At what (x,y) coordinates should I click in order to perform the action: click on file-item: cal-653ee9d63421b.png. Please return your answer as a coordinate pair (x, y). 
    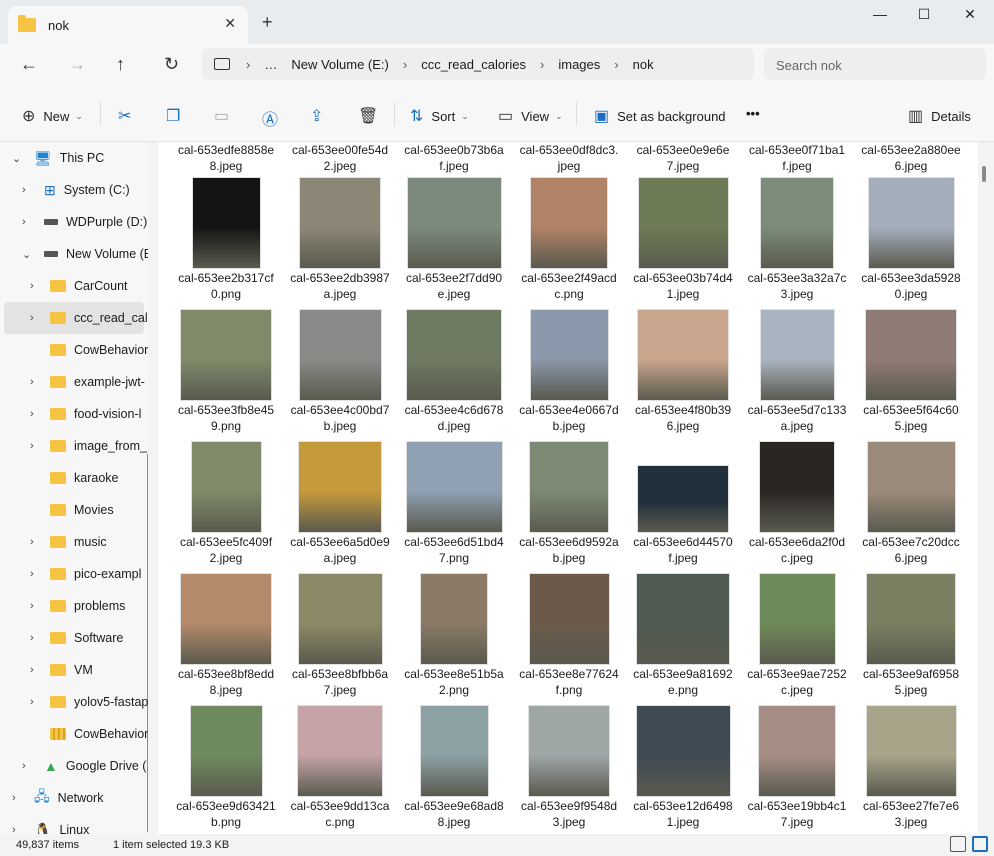
    Looking at the image, I should click on (226, 769).